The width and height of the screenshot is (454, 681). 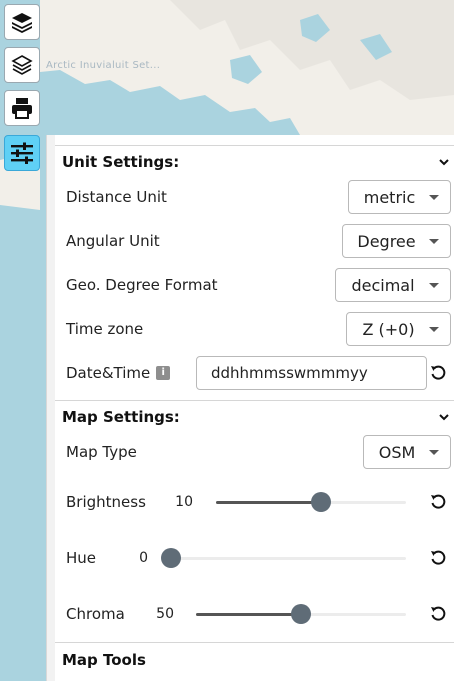 What do you see at coordinates (268, 502) in the screenshot?
I see `brightness-slider-fill` at bounding box center [268, 502].